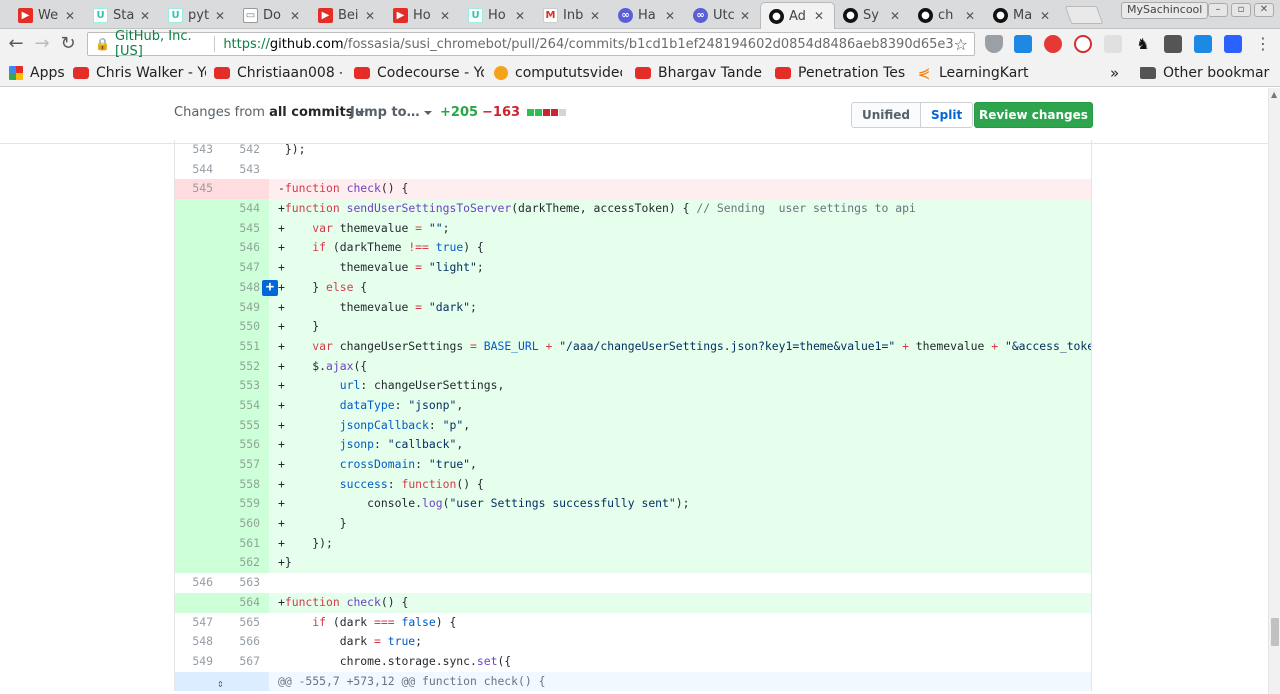  What do you see at coordinates (245, 327) in the screenshot?
I see `new-line-number: 550` at bounding box center [245, 327].